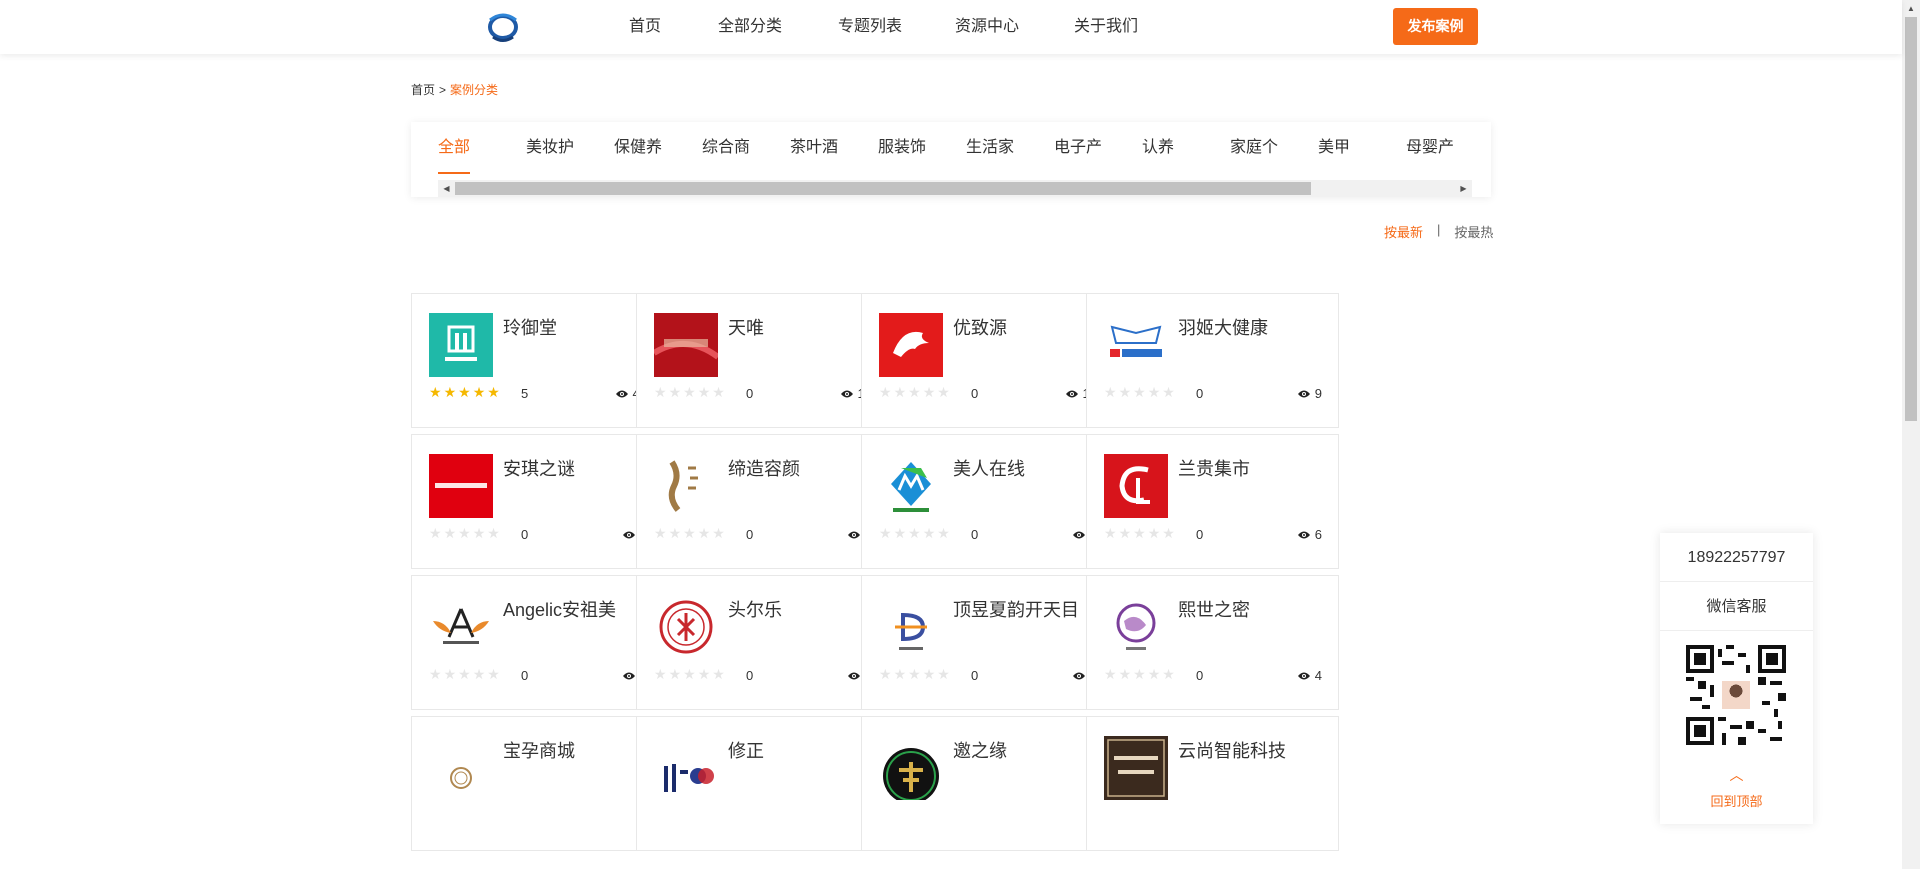  I want to click on case-card: 熙世之密 ★ ★ ★ ★ ★ 0 4, so click(1212, 642).